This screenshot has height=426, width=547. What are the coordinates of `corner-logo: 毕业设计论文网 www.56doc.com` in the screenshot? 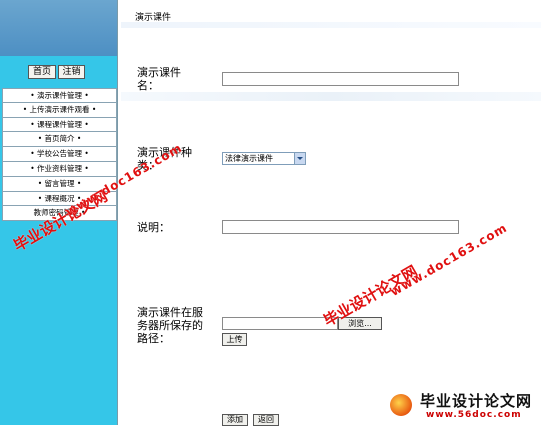 It's located at (463, 405).